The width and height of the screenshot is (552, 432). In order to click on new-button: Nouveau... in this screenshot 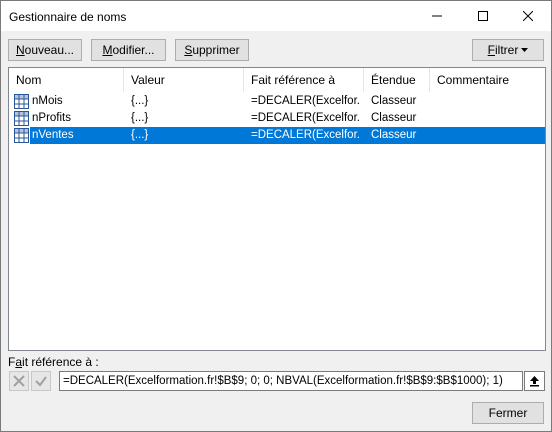, I will do `click(45, 50)`.